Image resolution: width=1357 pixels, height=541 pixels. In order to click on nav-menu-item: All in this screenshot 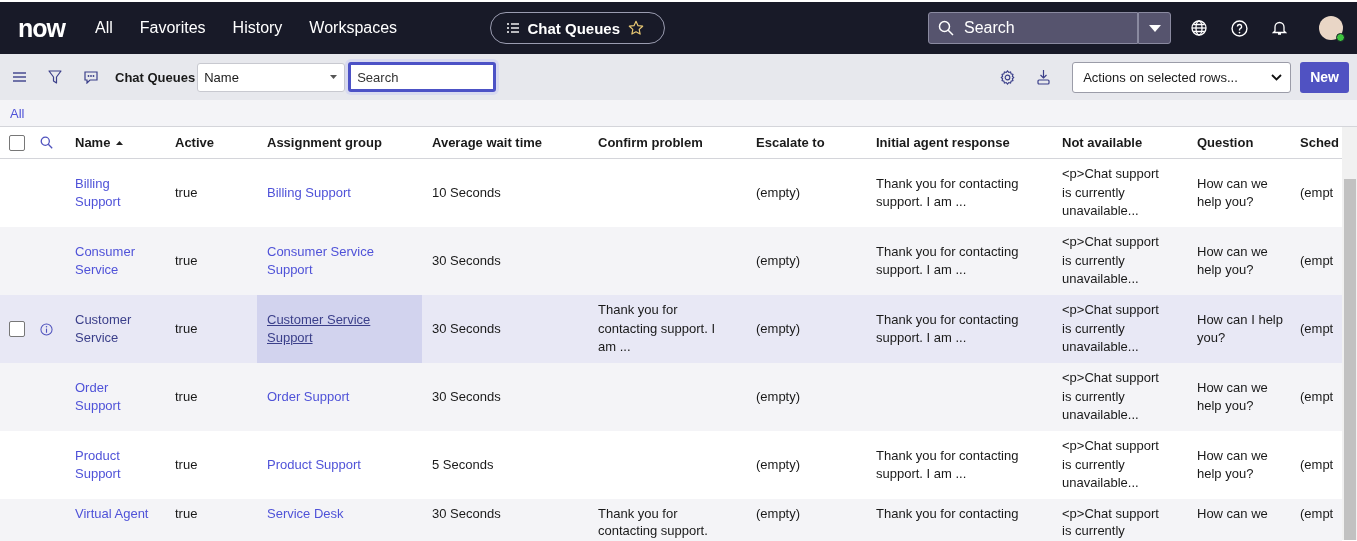, I will do `click(104, 28)`.